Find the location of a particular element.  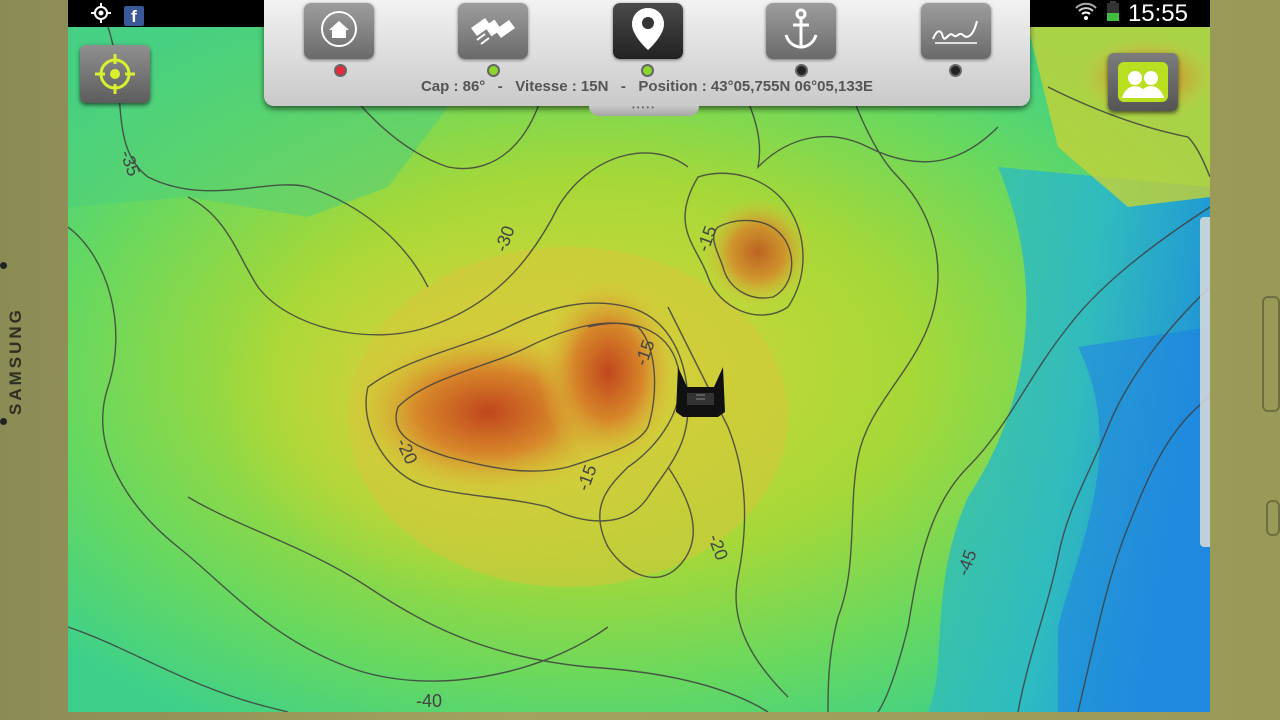

satellite-status-led is located at coordinates (493, 70).